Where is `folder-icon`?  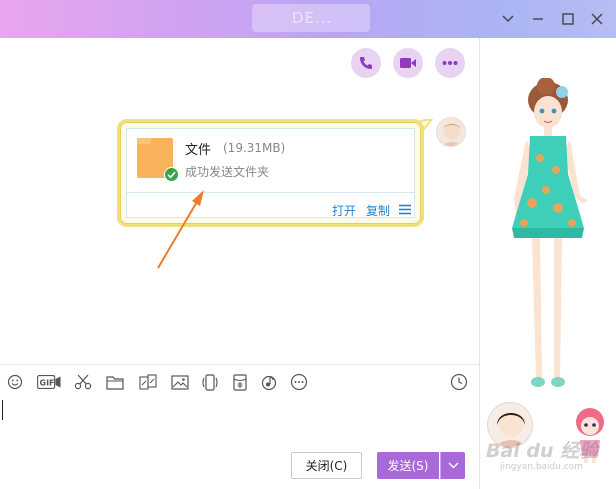
folder-icon is located at coordinates (115, 382).